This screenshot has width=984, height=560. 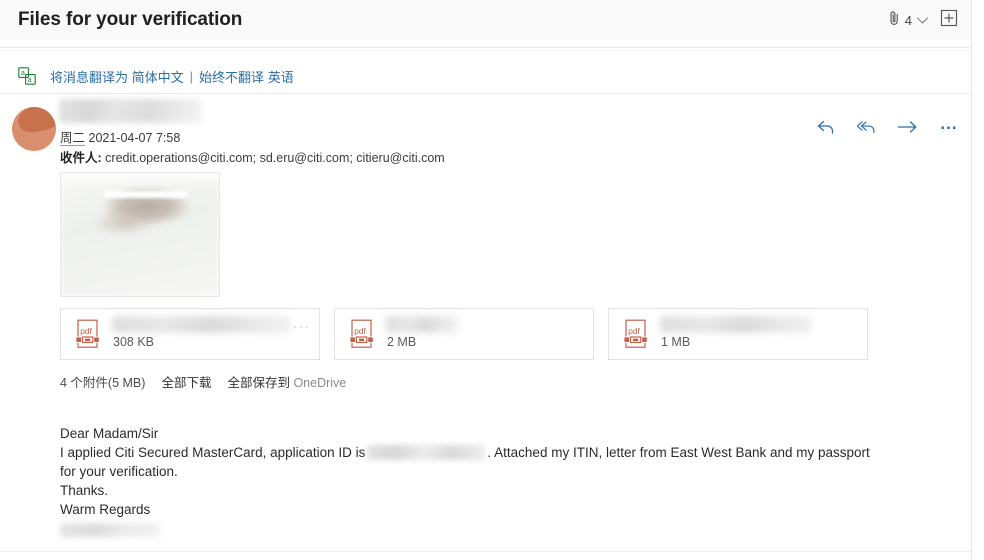 I want to click on body-line-thanks: Thanks., so click(x=84, y=490).